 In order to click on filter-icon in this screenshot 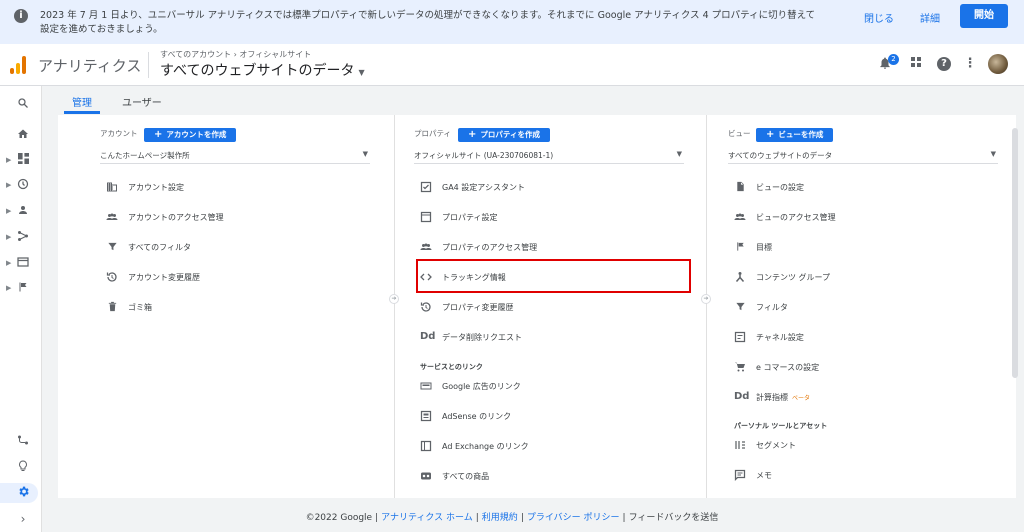, I will do `click(112, 247)`.